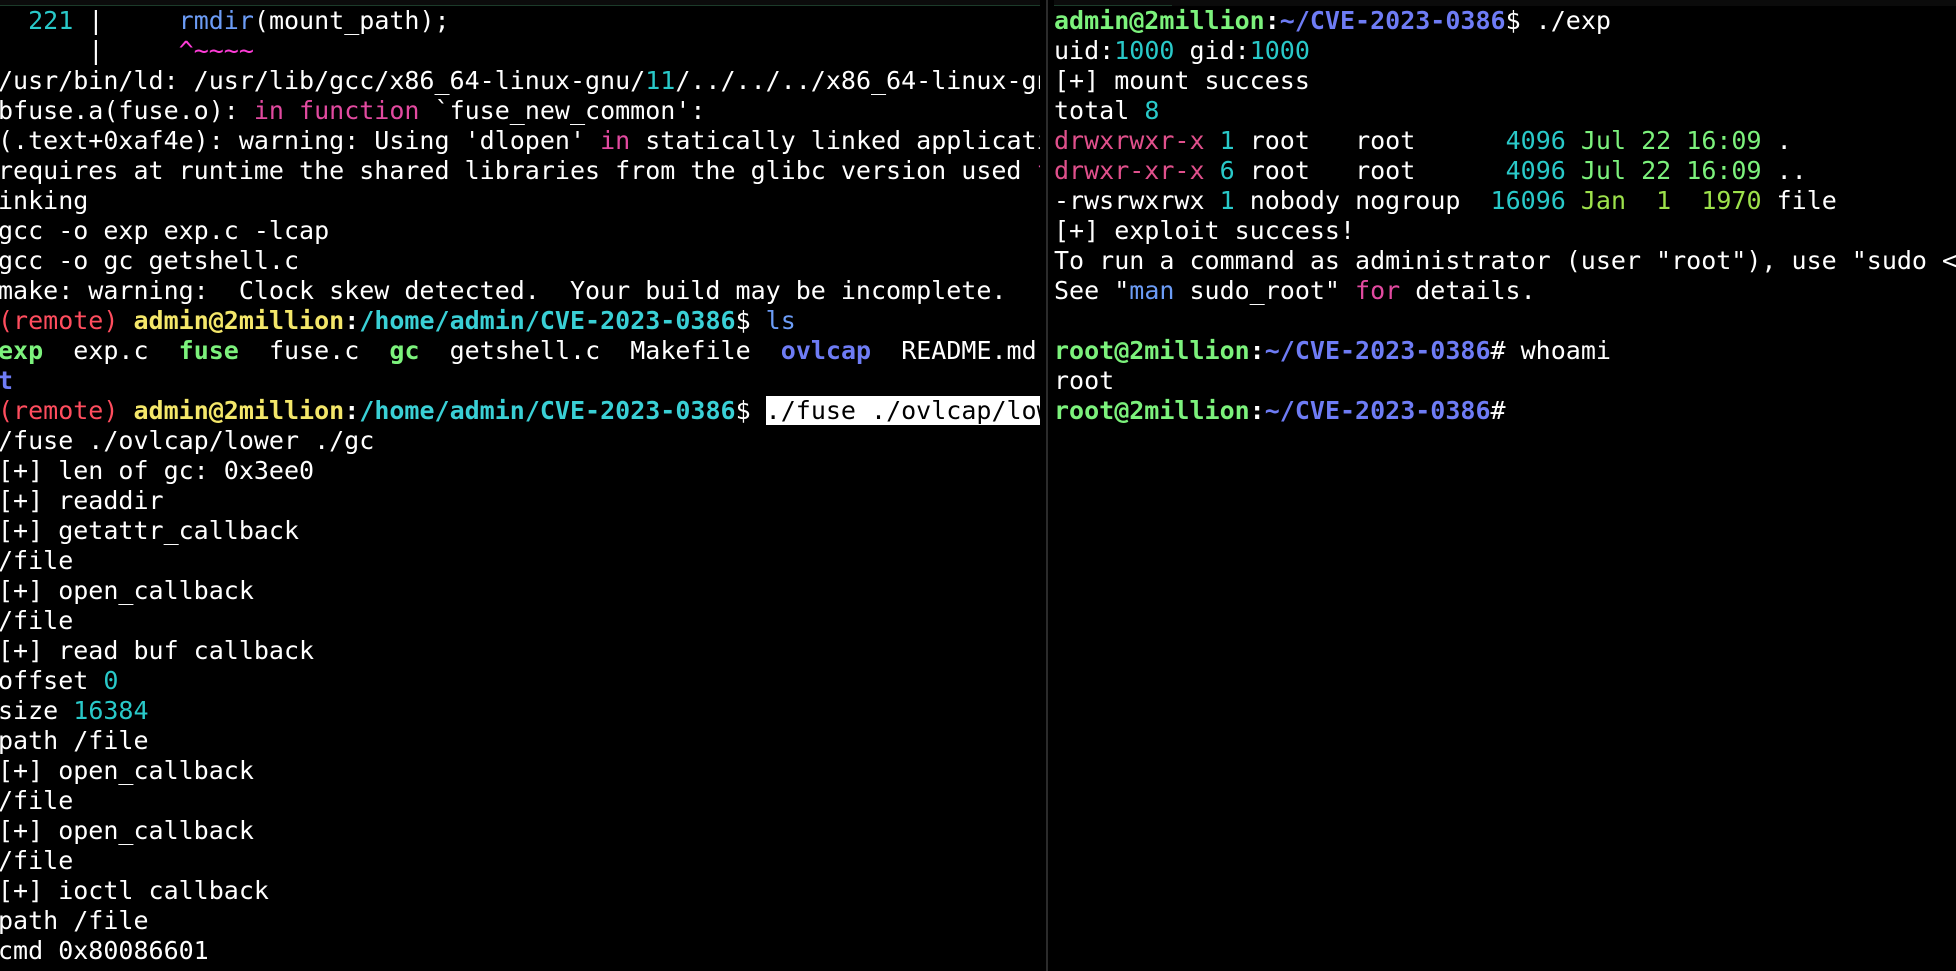 Image resolution: width=1956 pixels, height=971 pixels. What do you see at coordinates (171, 50) in the screenshot?
I see `compile-caret-line: | ^~~~~` at bounding box center [171, 50].